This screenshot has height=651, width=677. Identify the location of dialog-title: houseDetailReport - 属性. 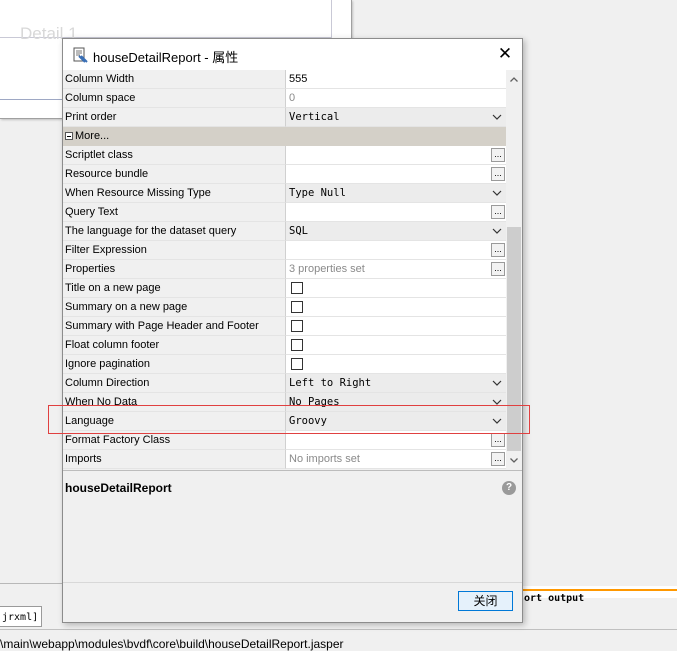
(166, 57).